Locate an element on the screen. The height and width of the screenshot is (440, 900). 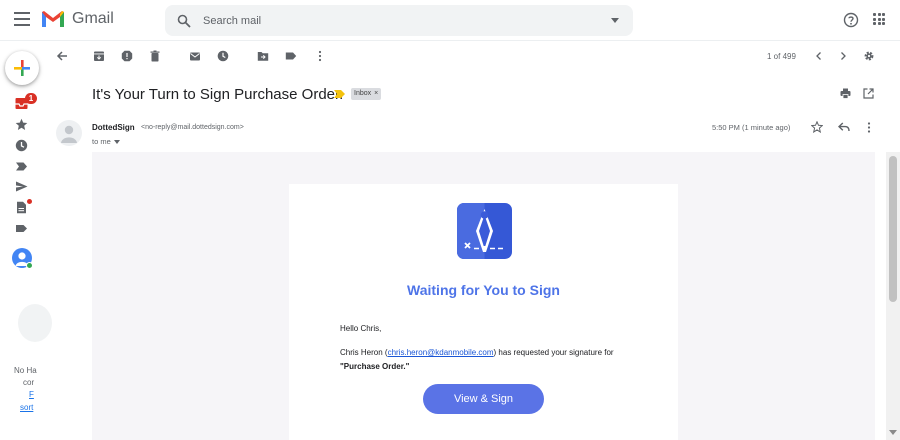
email-heading: Waiting for You to Sign is located at coordinates (483, 290).